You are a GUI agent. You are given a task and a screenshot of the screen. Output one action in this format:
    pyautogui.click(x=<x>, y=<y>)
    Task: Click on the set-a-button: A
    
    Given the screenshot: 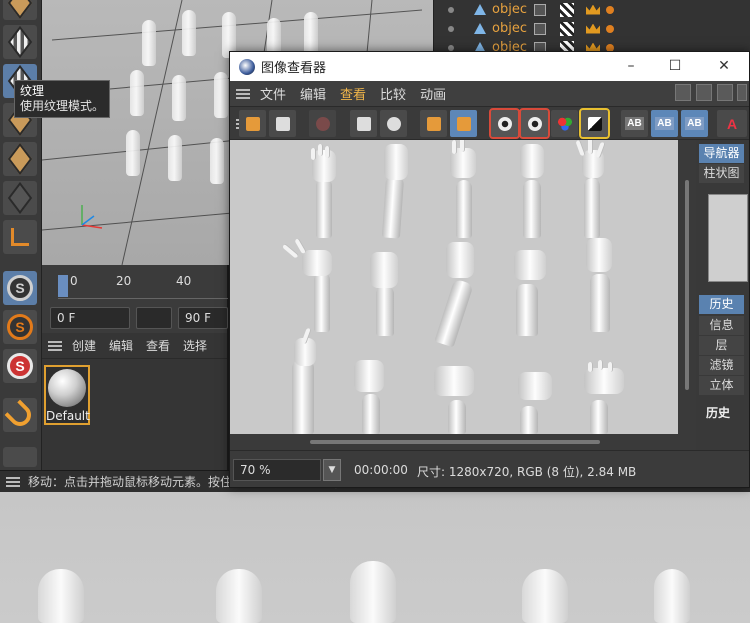 What is the action you would take?
    pyautogui.click(x=732, y=123)
    